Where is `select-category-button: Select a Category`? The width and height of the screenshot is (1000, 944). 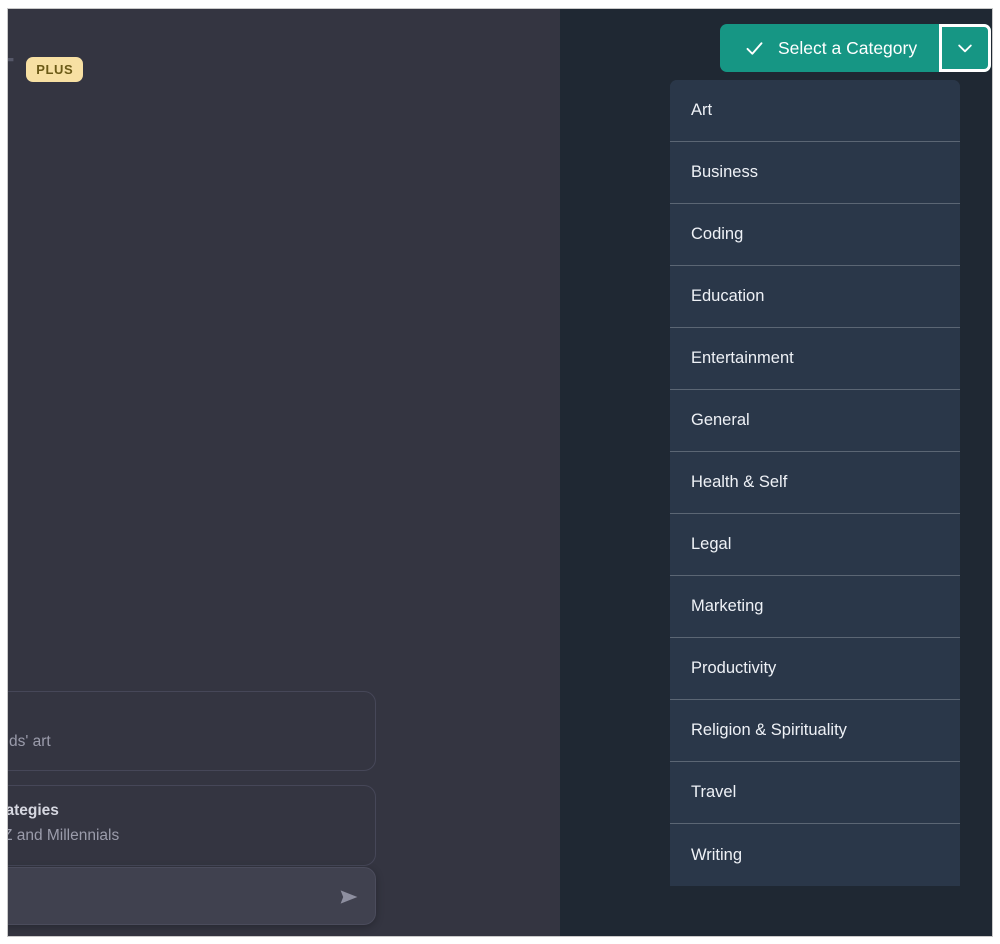
select-category-button: Select a Category is located at coordinates (830, 48).